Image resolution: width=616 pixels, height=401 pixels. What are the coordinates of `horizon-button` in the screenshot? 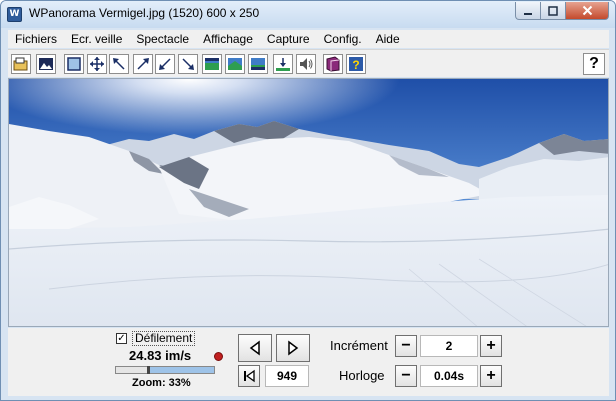 It's located at (283, 64).